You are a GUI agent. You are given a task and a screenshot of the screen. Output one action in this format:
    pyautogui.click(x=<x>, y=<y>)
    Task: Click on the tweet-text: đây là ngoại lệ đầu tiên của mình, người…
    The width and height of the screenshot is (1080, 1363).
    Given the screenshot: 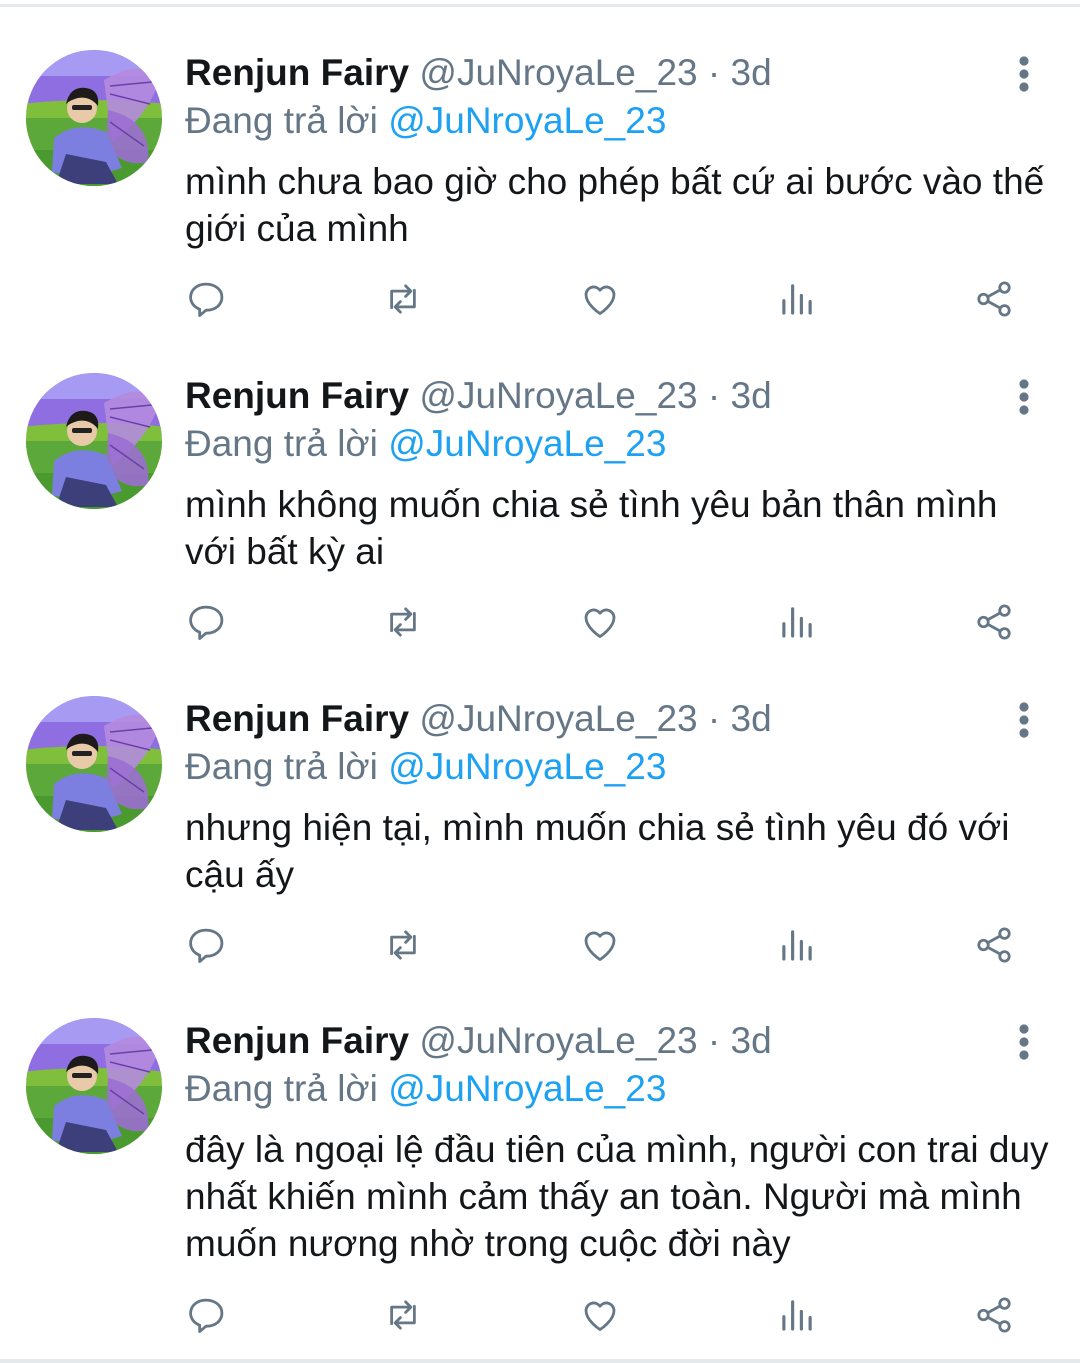 What is the action you would take?
    pyautogui.click(x=617, y=1196)
    